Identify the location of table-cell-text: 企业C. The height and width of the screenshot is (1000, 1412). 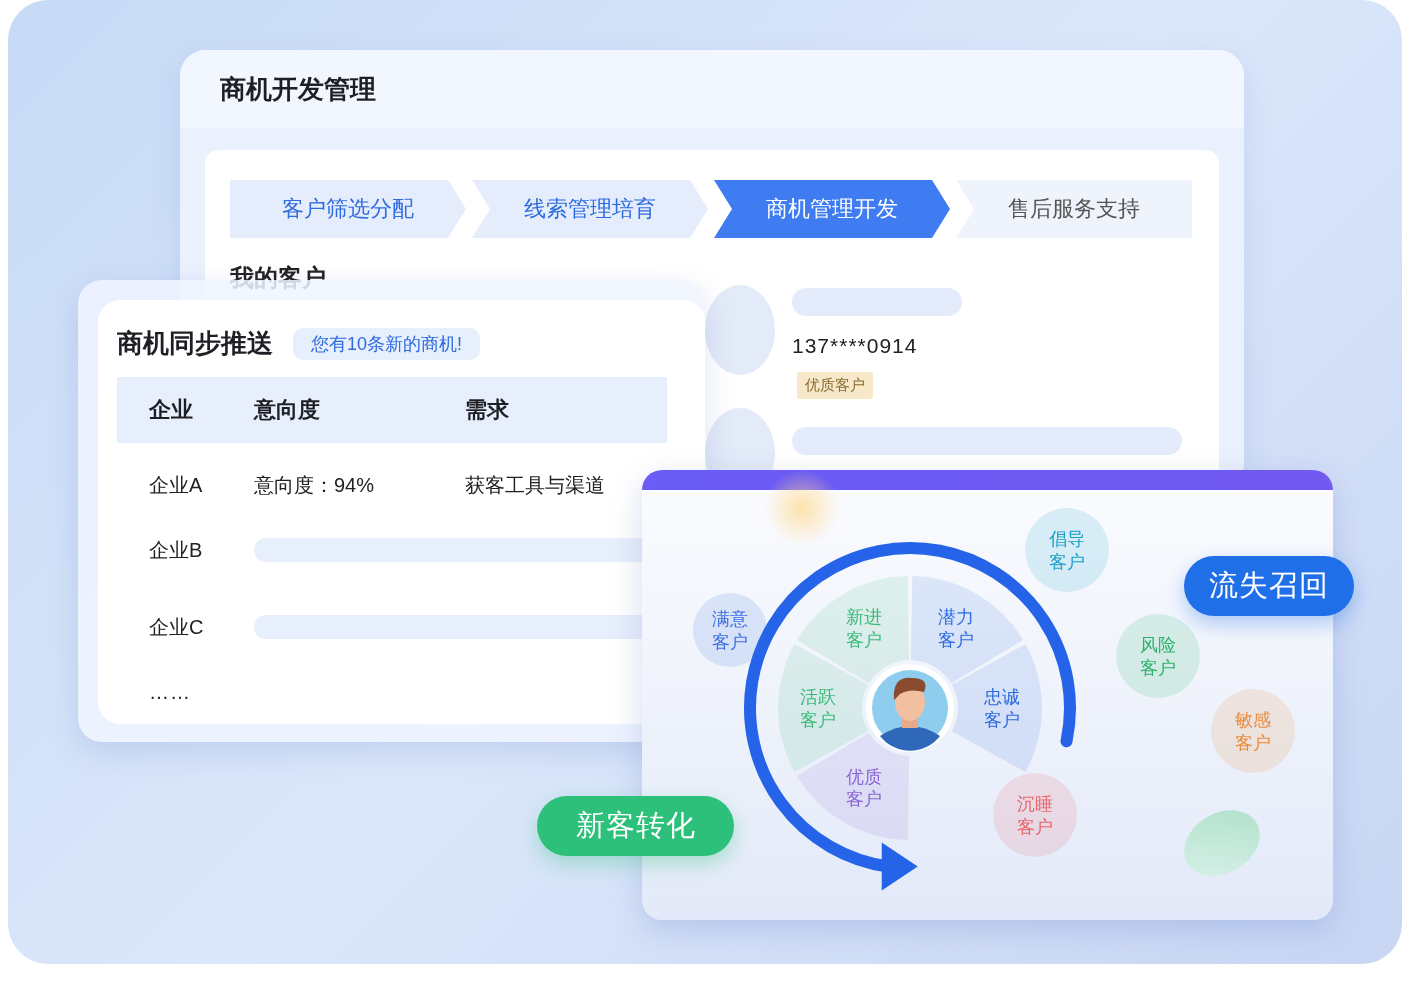
(177, 627).